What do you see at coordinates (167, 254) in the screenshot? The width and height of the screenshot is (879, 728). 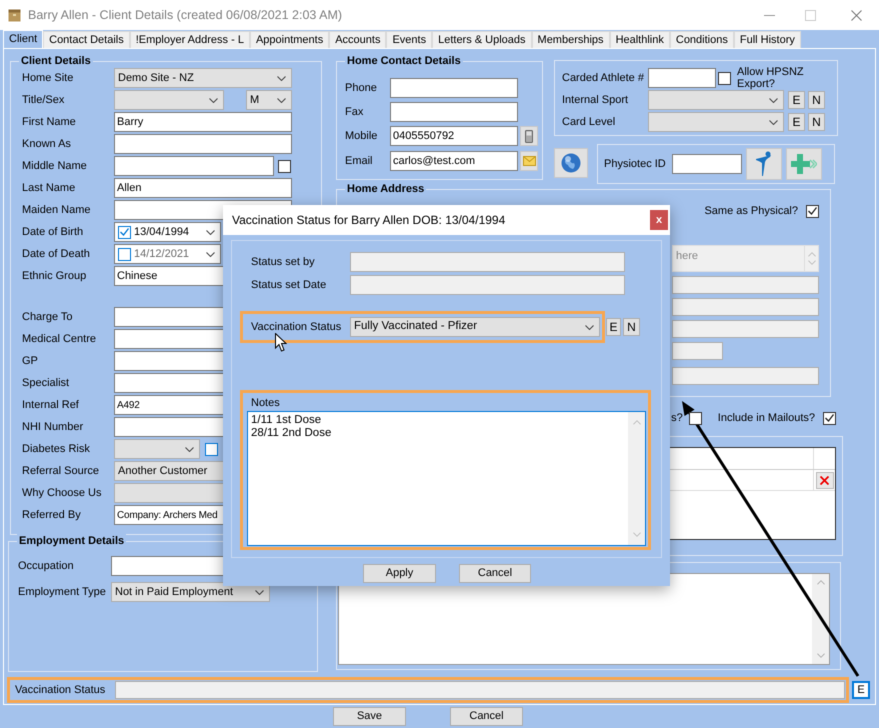 I see `date-picker: 14/12/2021` at bounding box center [167, 254].